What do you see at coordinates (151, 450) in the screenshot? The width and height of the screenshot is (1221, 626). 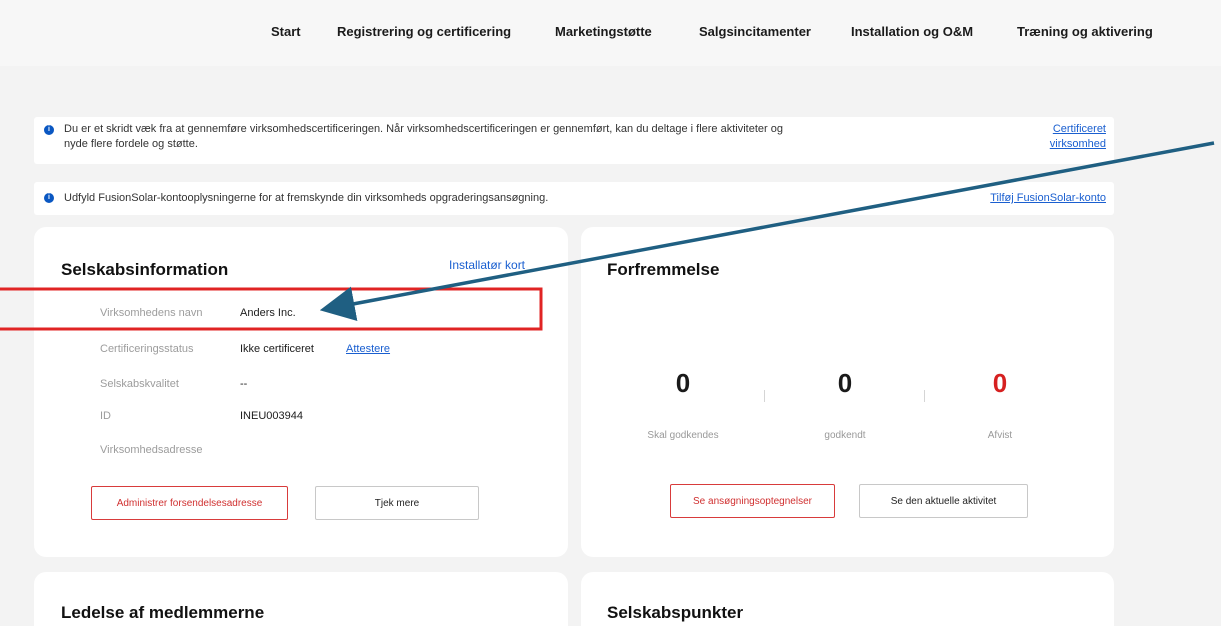 I see `company-address-label: Virksomhedsadresse` at bounding box center [151, 450].